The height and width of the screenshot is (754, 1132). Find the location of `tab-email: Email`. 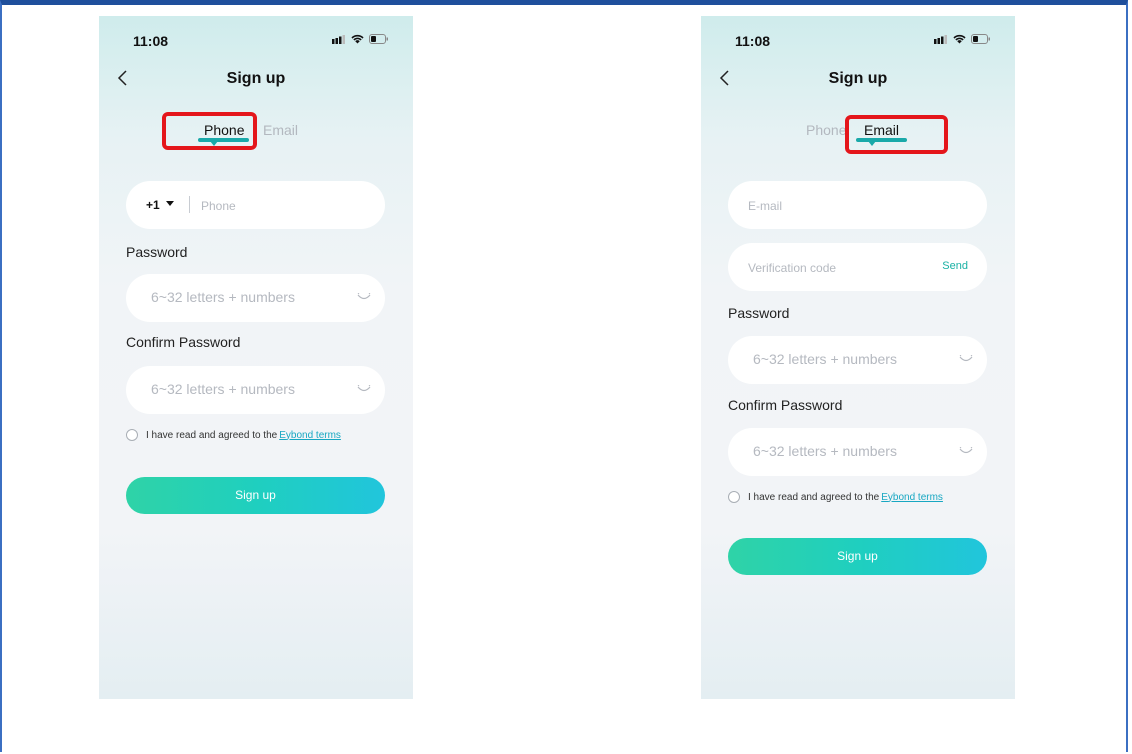

tab-email: Email is located at coordinates (280, 130).